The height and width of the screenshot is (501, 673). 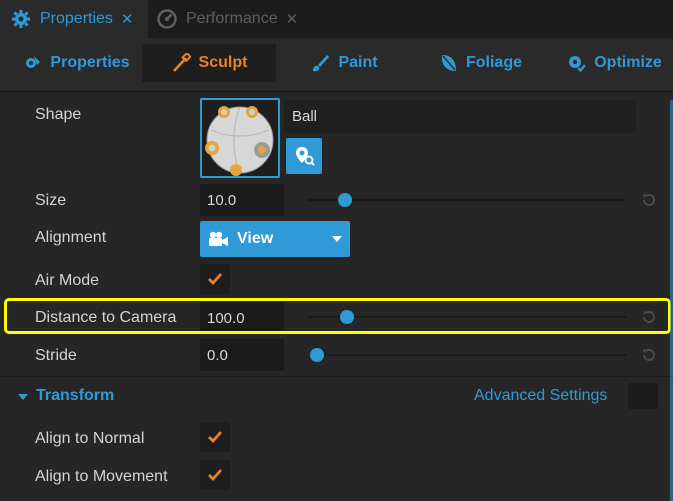 I want to click on mode-properties-button: Properties, so click(x=76, y=63).